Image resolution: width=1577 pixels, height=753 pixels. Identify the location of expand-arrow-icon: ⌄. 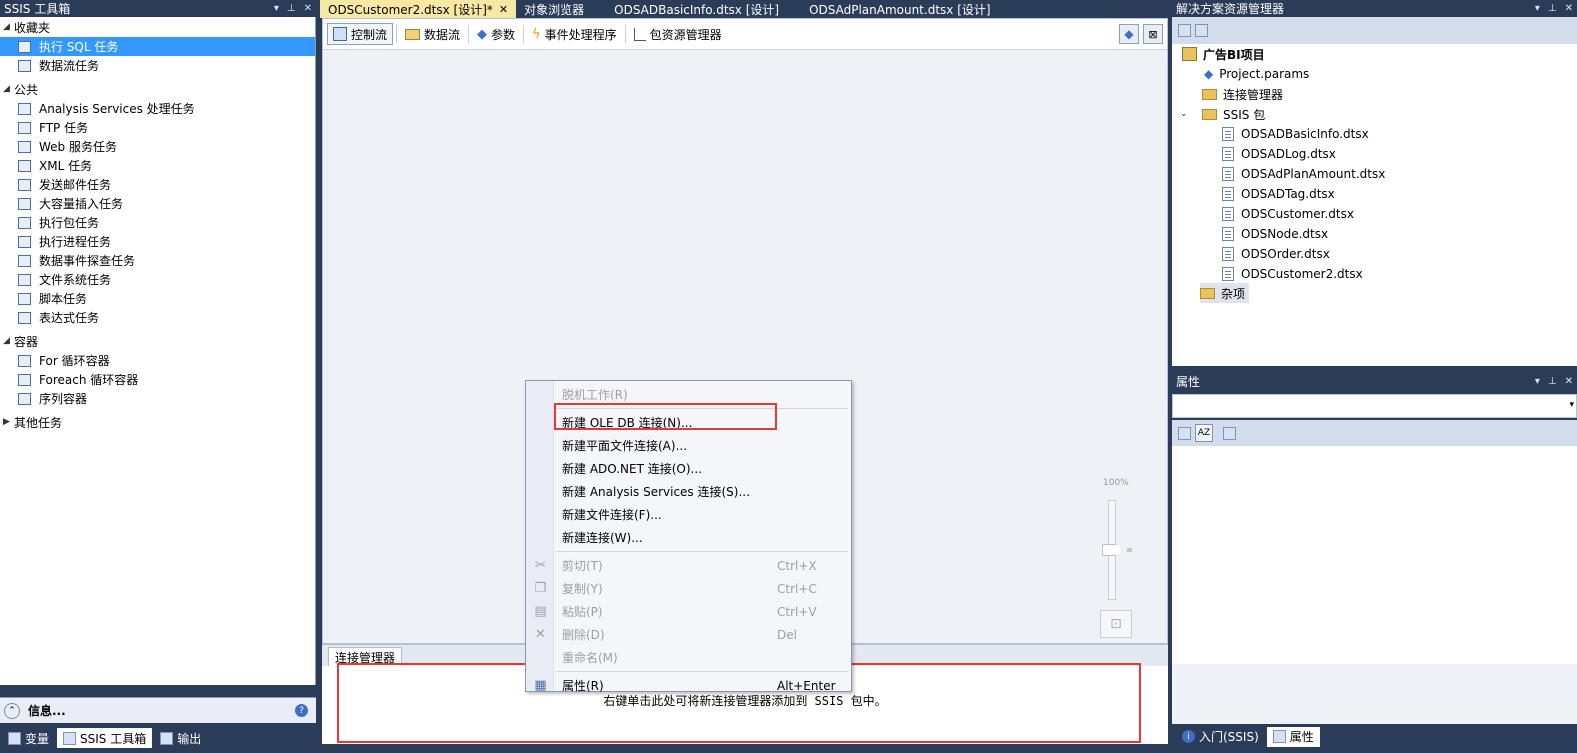
(1188, 114).